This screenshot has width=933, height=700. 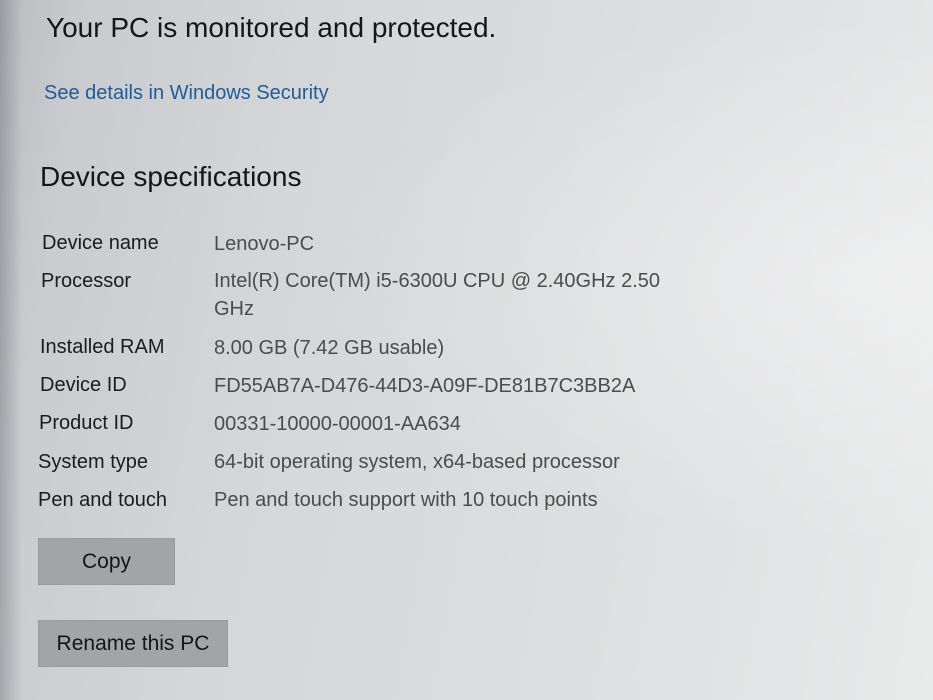 I want to click on spec-label-product-id: Product ID, so click(x=86, y=423).